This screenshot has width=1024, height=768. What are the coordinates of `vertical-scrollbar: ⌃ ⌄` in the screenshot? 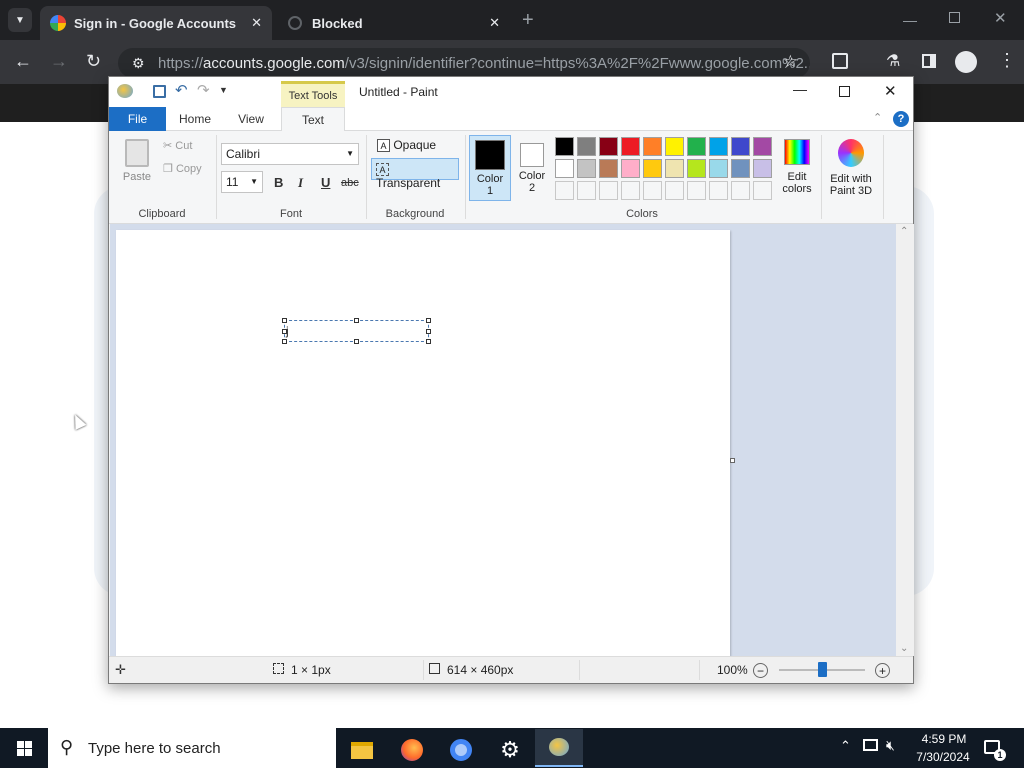 It's located at (905, 440).